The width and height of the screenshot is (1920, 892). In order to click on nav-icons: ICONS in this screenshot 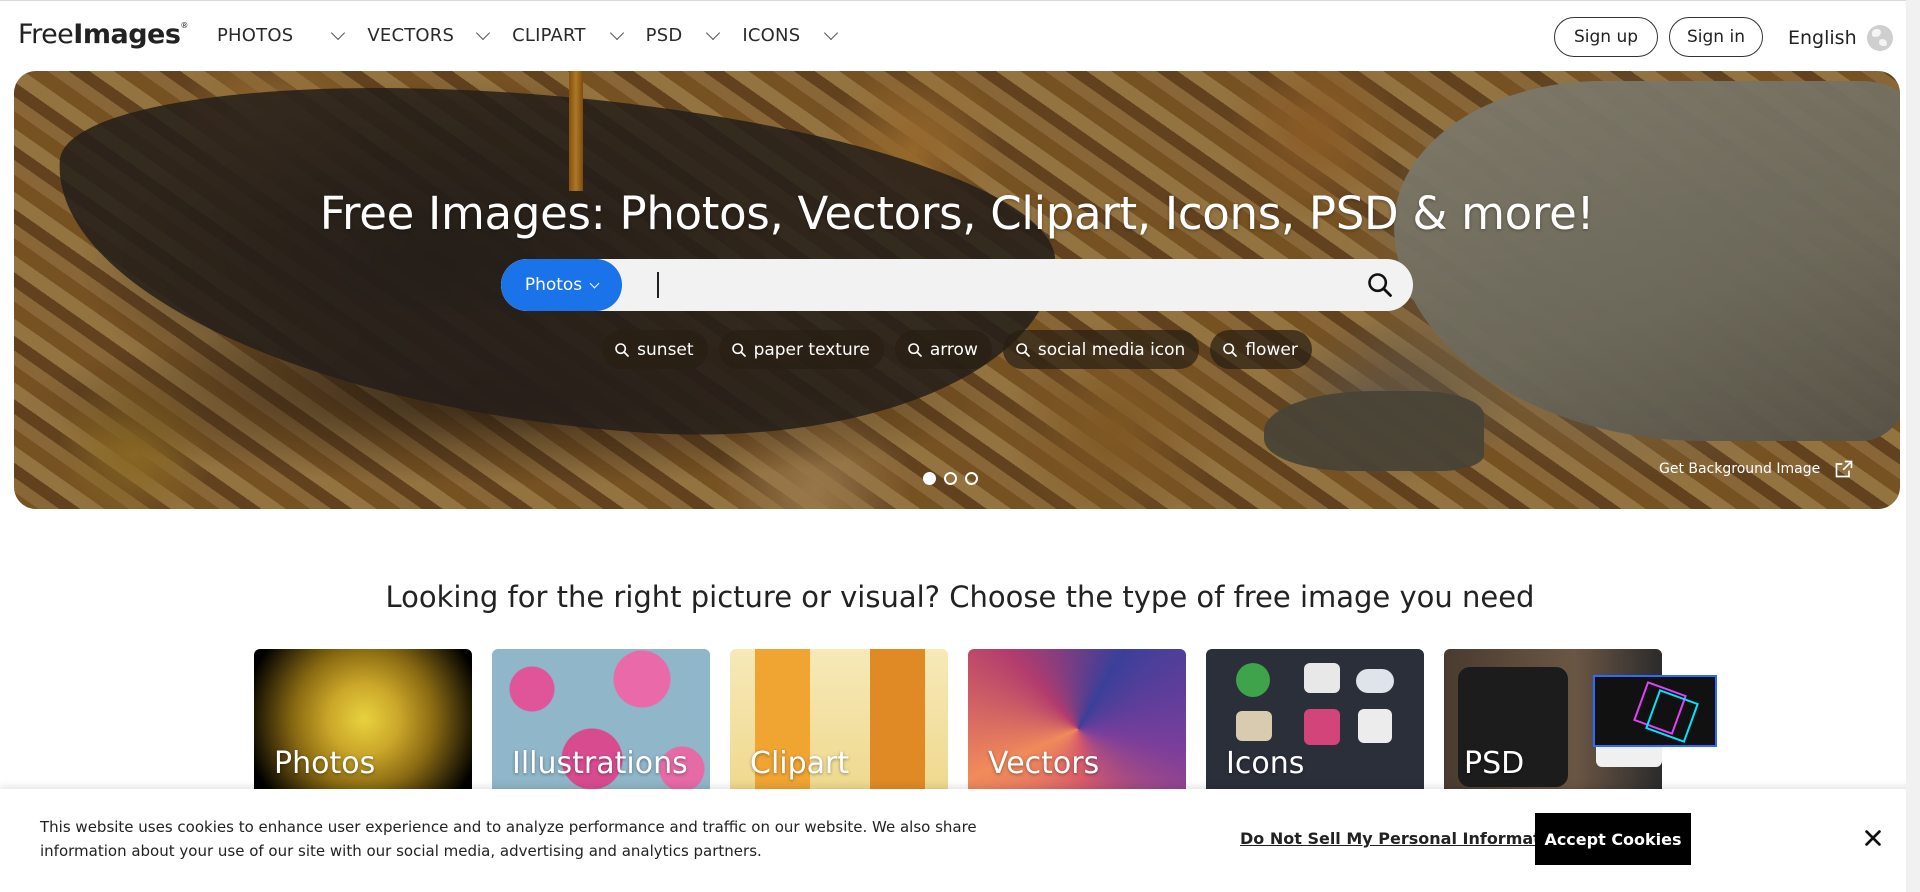, I will do `click(790, 35)`.